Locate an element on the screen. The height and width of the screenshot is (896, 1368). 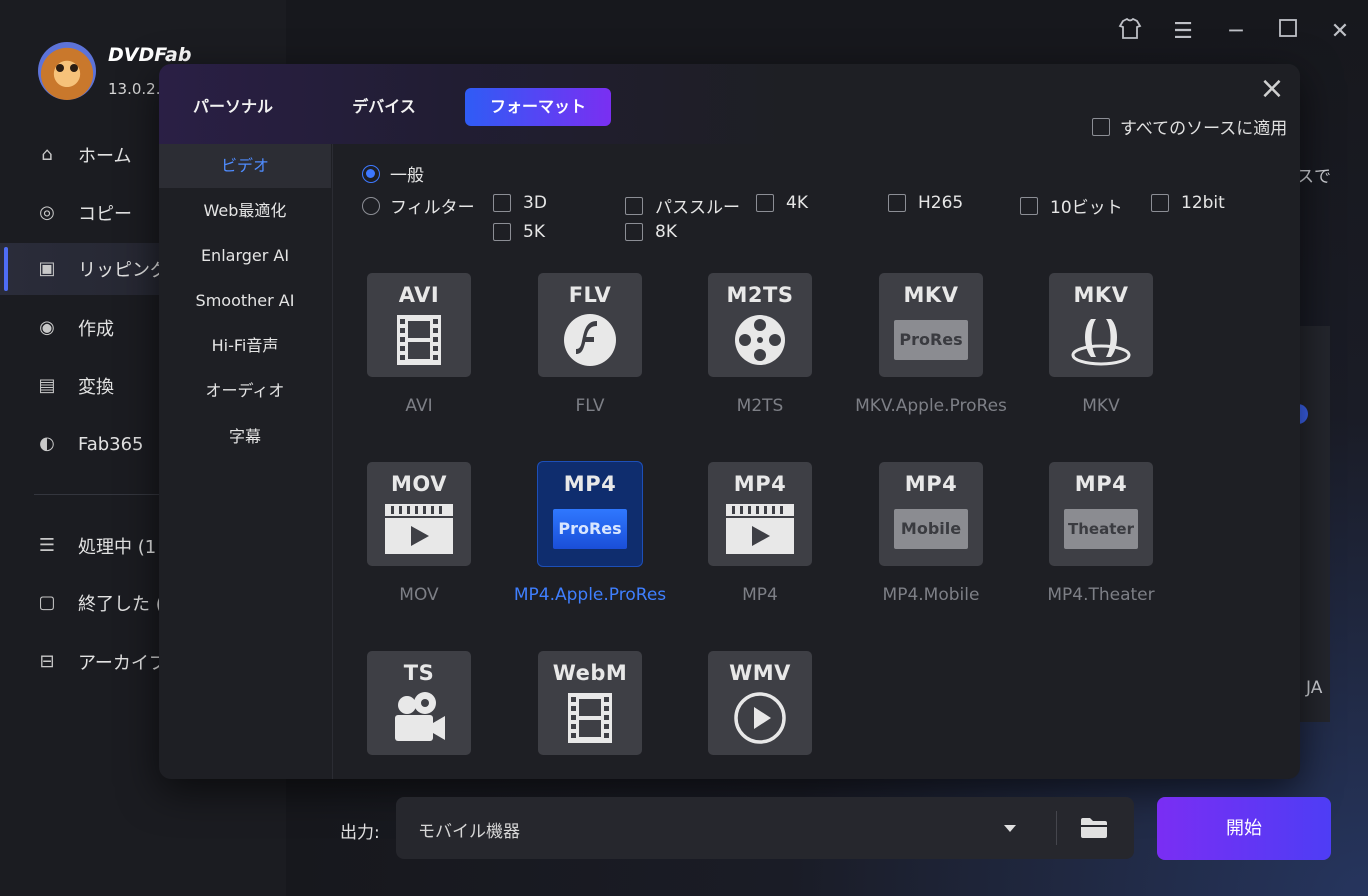
chevron-down-icon is located at coordinates (1010, 828).